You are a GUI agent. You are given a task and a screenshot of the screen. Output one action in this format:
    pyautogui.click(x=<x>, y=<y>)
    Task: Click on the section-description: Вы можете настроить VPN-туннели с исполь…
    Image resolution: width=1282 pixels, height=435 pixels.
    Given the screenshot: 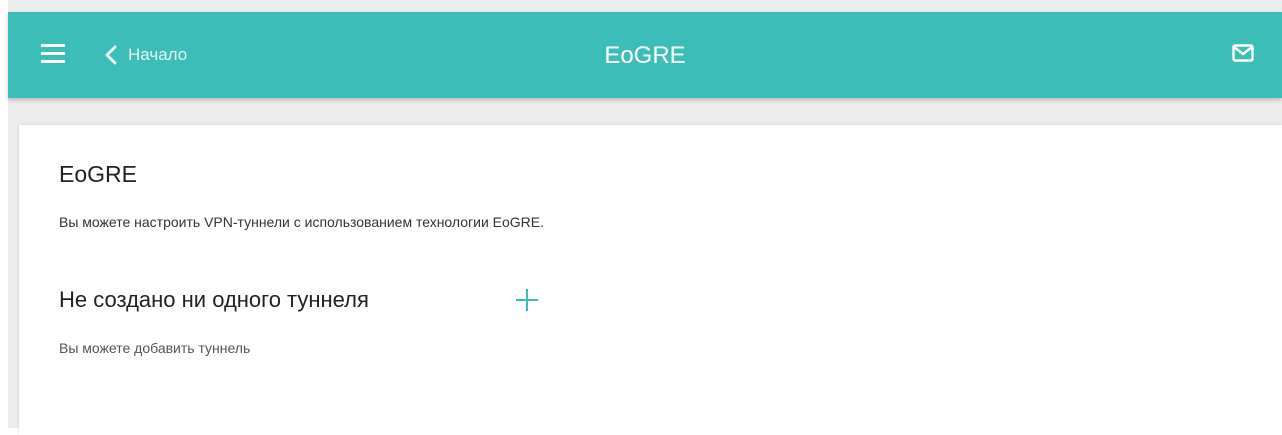 What is the action you would take?
    pyautogui.click(x=302, y=222)
    